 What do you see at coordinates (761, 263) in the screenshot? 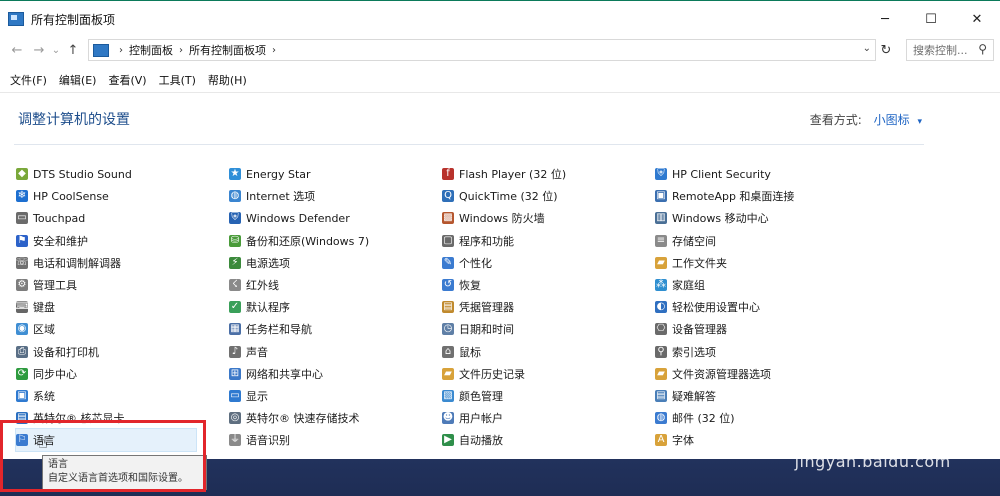
I see `control-panel-item: ▰ 工作文件夹` at bounding box center [761, 263].